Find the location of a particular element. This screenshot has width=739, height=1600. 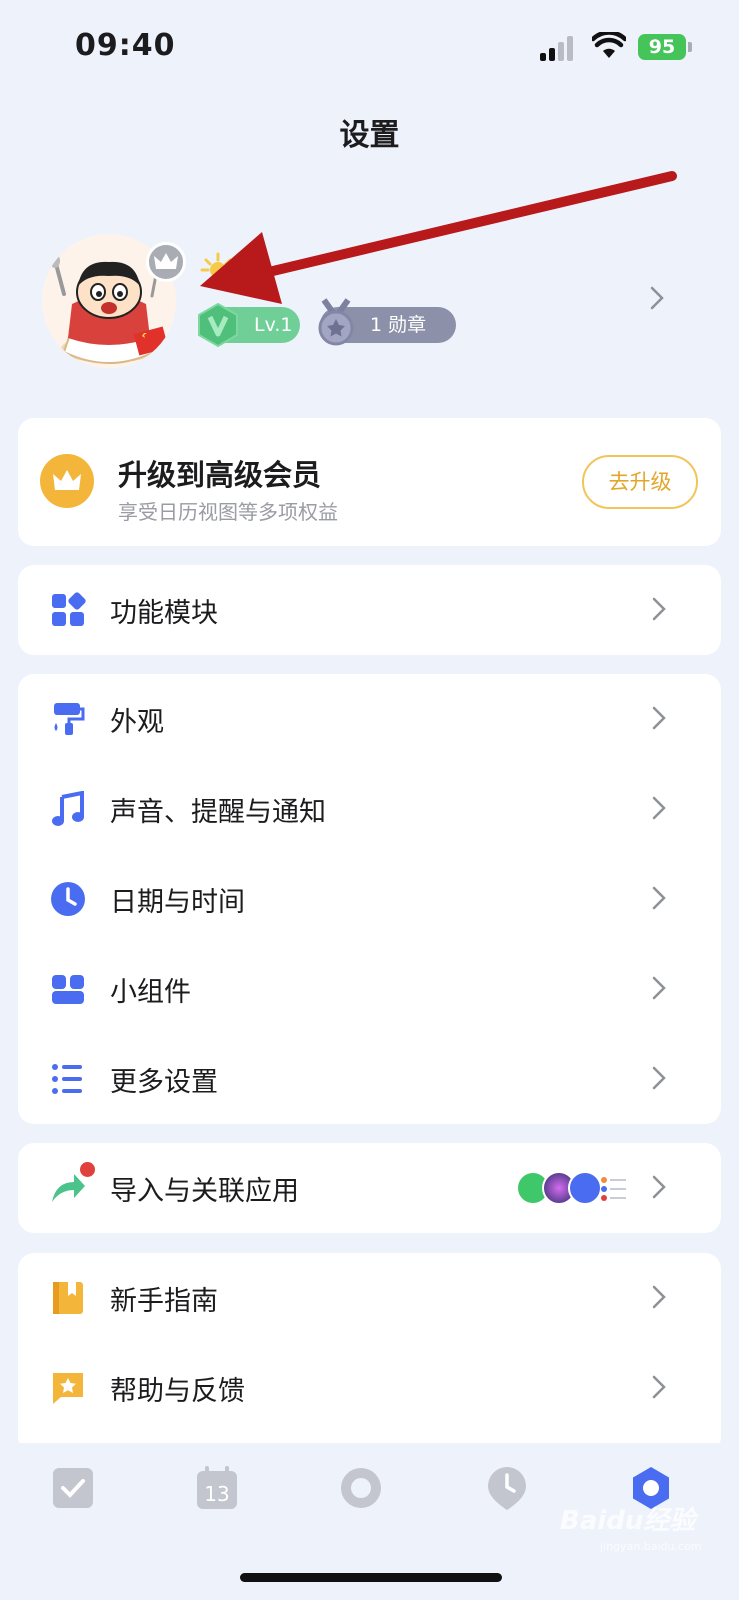

menu-item-widget: 小组件 is located at coordinates (369, 989).